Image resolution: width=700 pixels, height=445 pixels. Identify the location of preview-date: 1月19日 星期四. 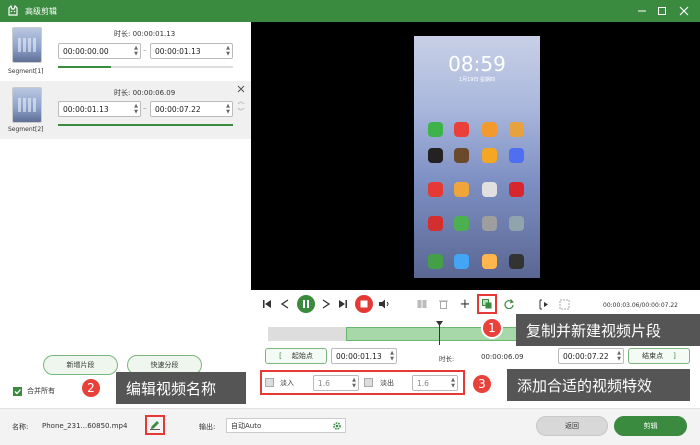
(477, 80).